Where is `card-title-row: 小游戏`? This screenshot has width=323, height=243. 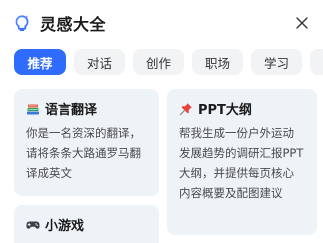
card-title-row: 小游戏 is located at coordinates (86, 224).